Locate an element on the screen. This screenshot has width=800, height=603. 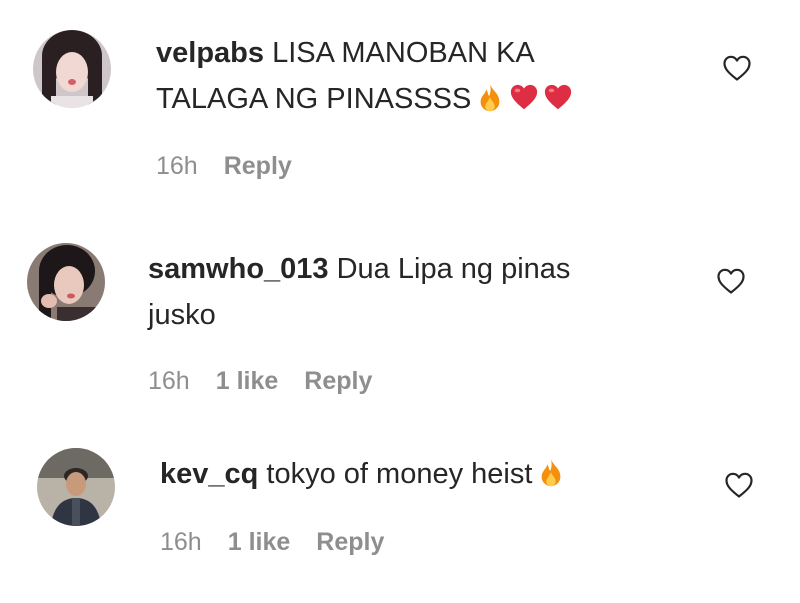
likes-count: 1 like is located at coordinates (259, 542).